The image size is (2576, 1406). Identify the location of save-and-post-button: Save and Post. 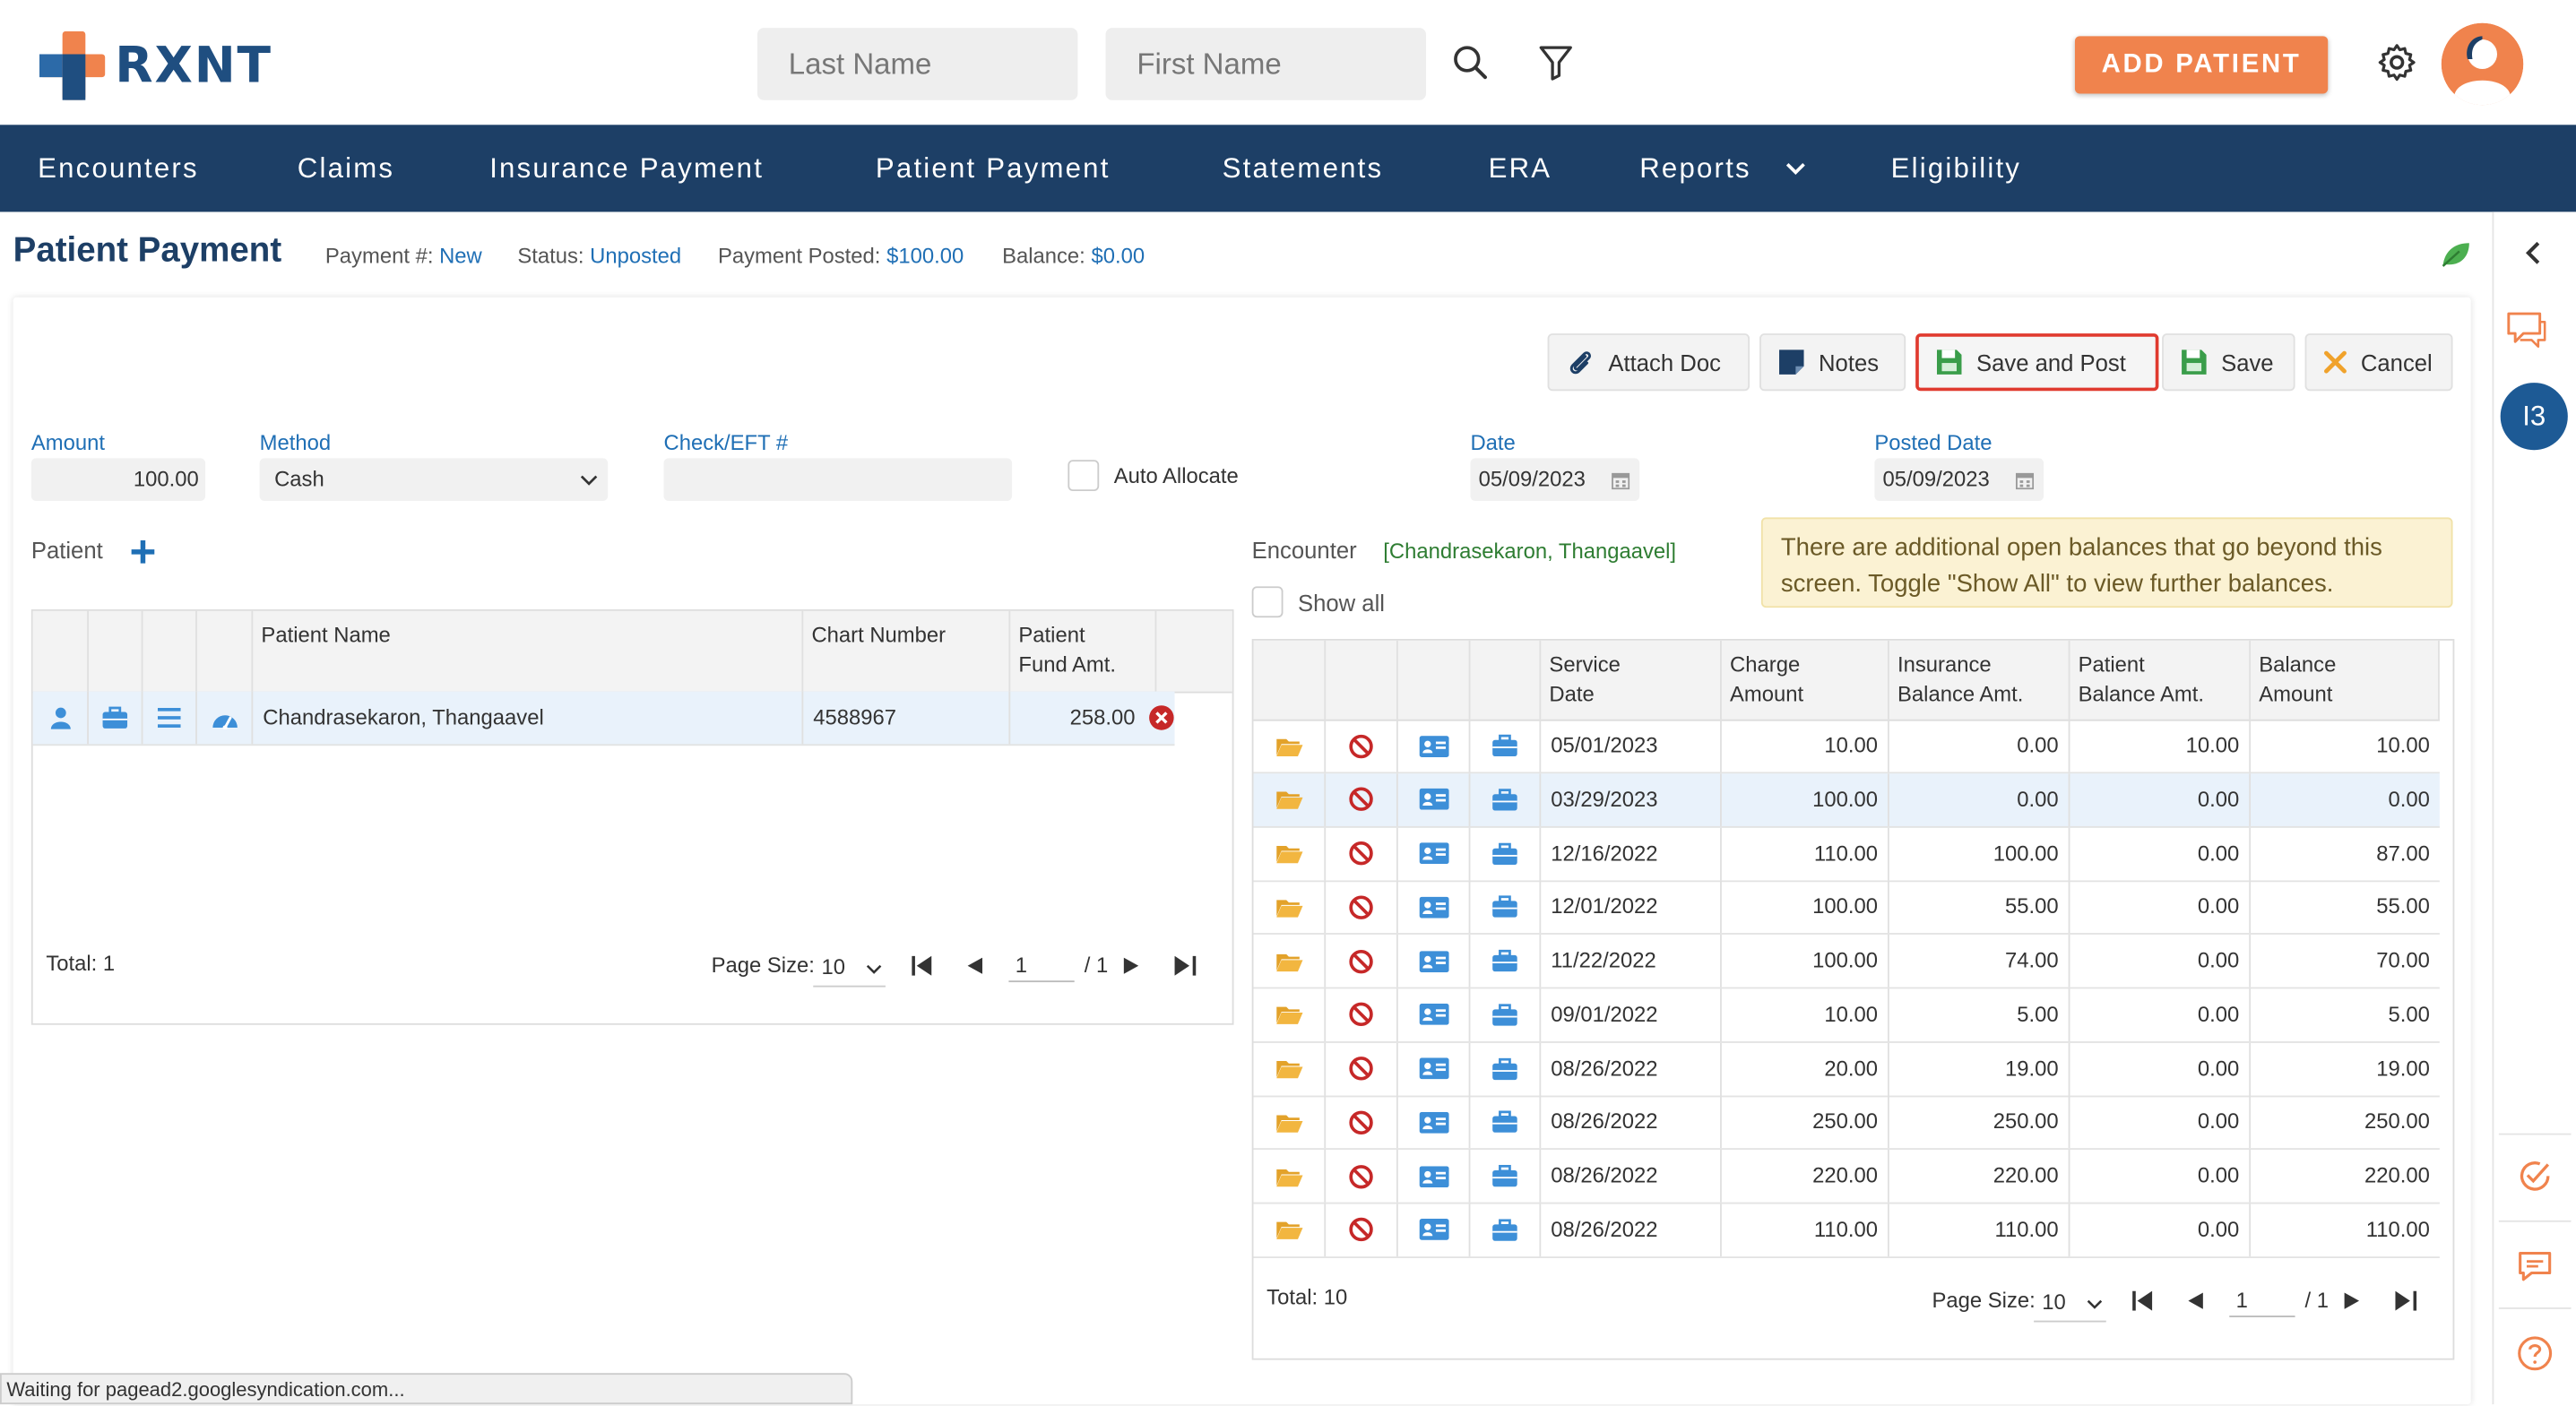
(2037, 363).